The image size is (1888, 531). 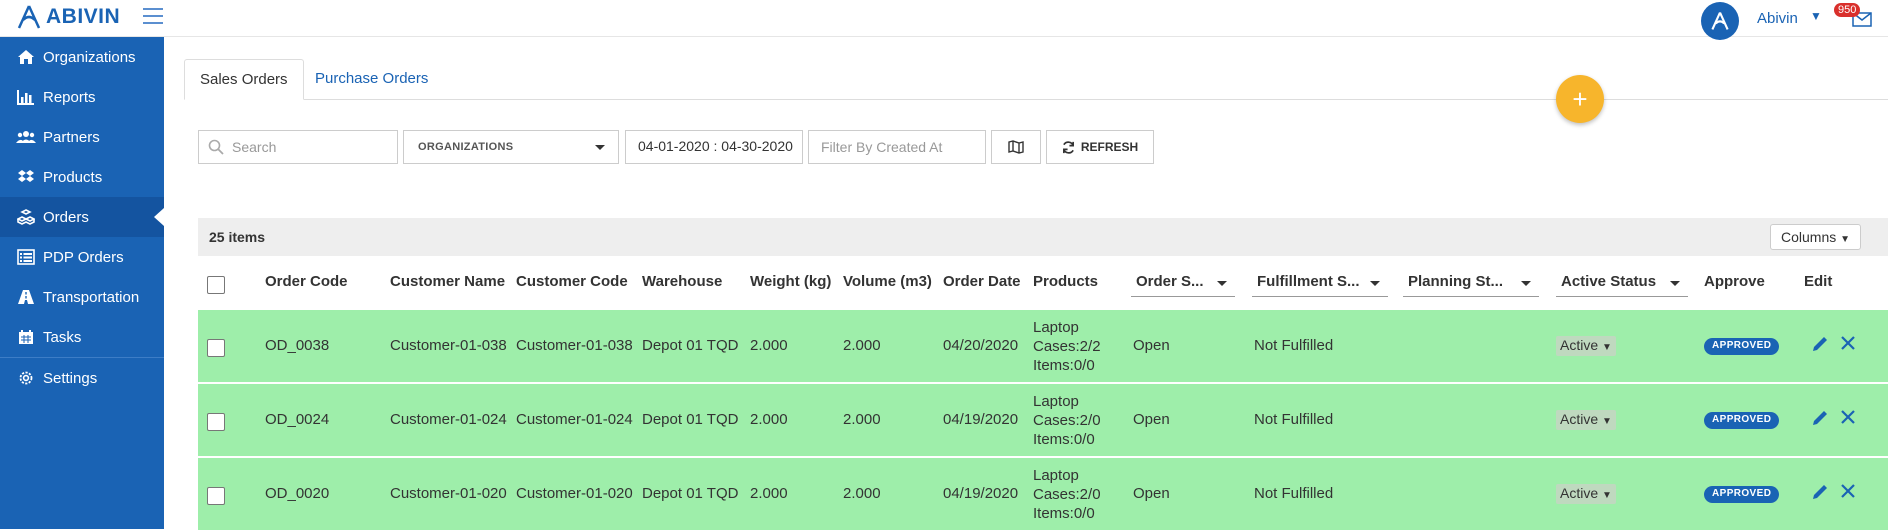 What do you see at coordinates (887, 281) in the screenshot?
I see `header-volume: Volume (m3)` at bounding box center [887, 281].